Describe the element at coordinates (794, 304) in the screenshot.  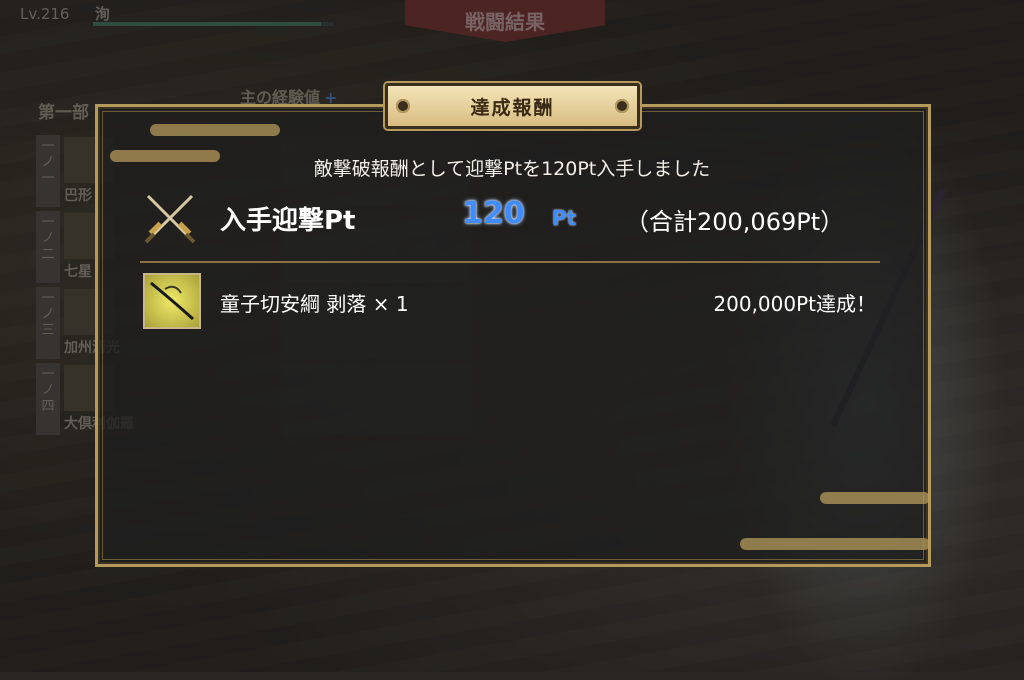
I see `reward-achievement: 200,000Pt達成！` at that location.